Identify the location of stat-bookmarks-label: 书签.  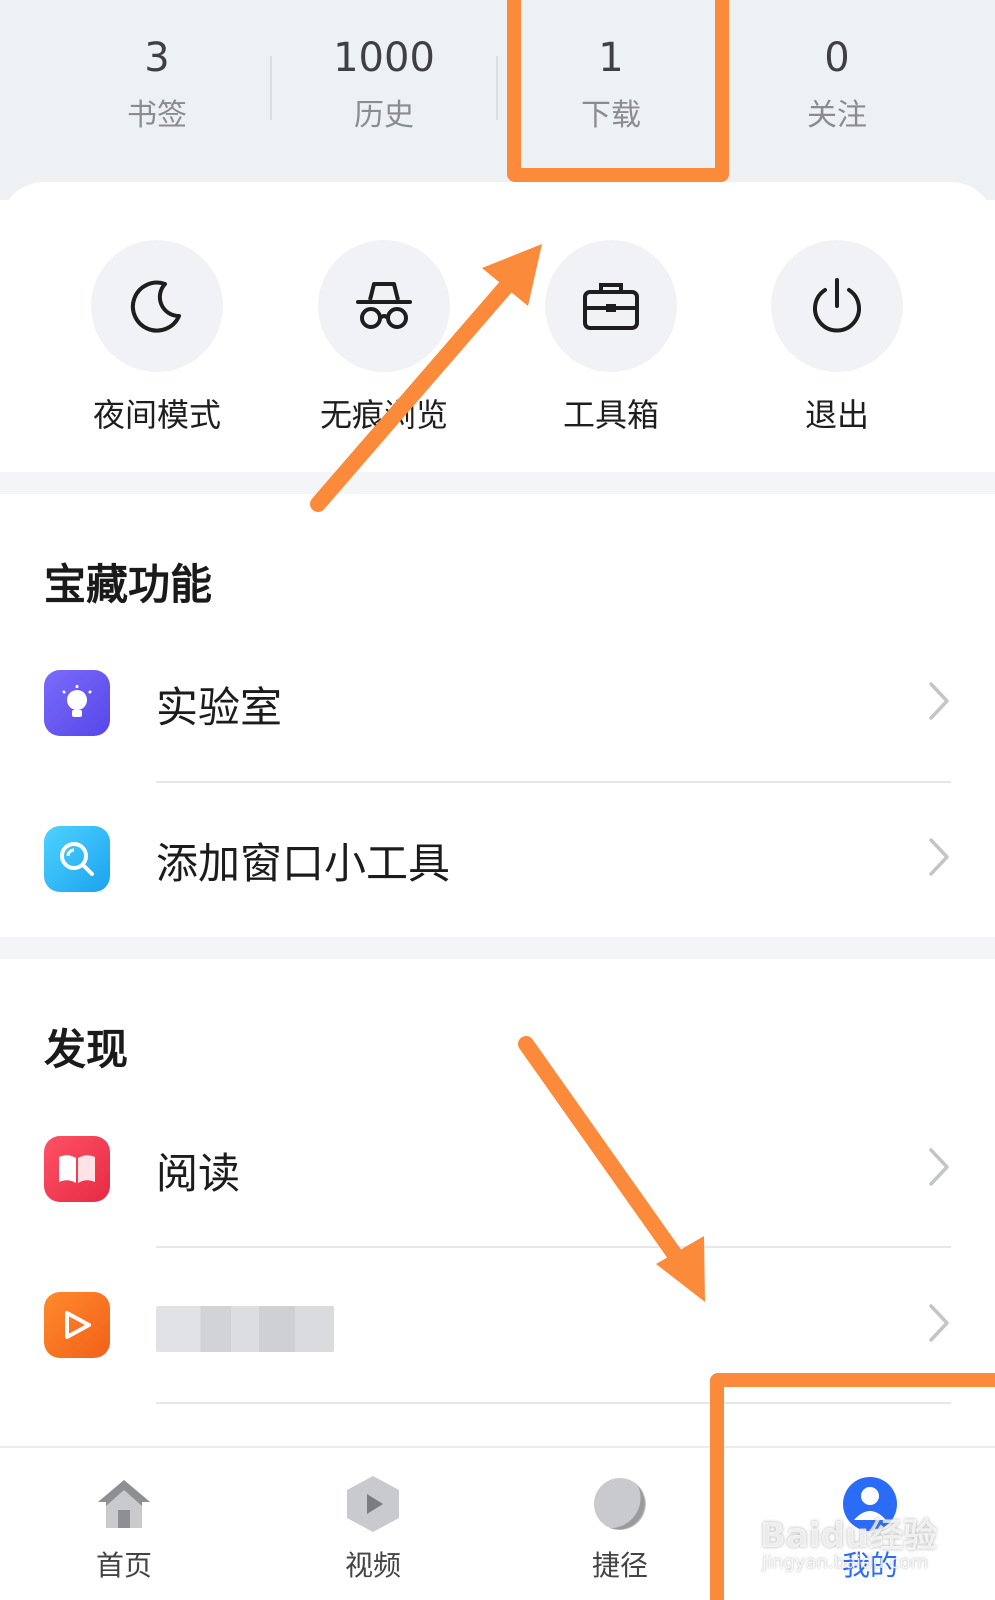
(157, 115).